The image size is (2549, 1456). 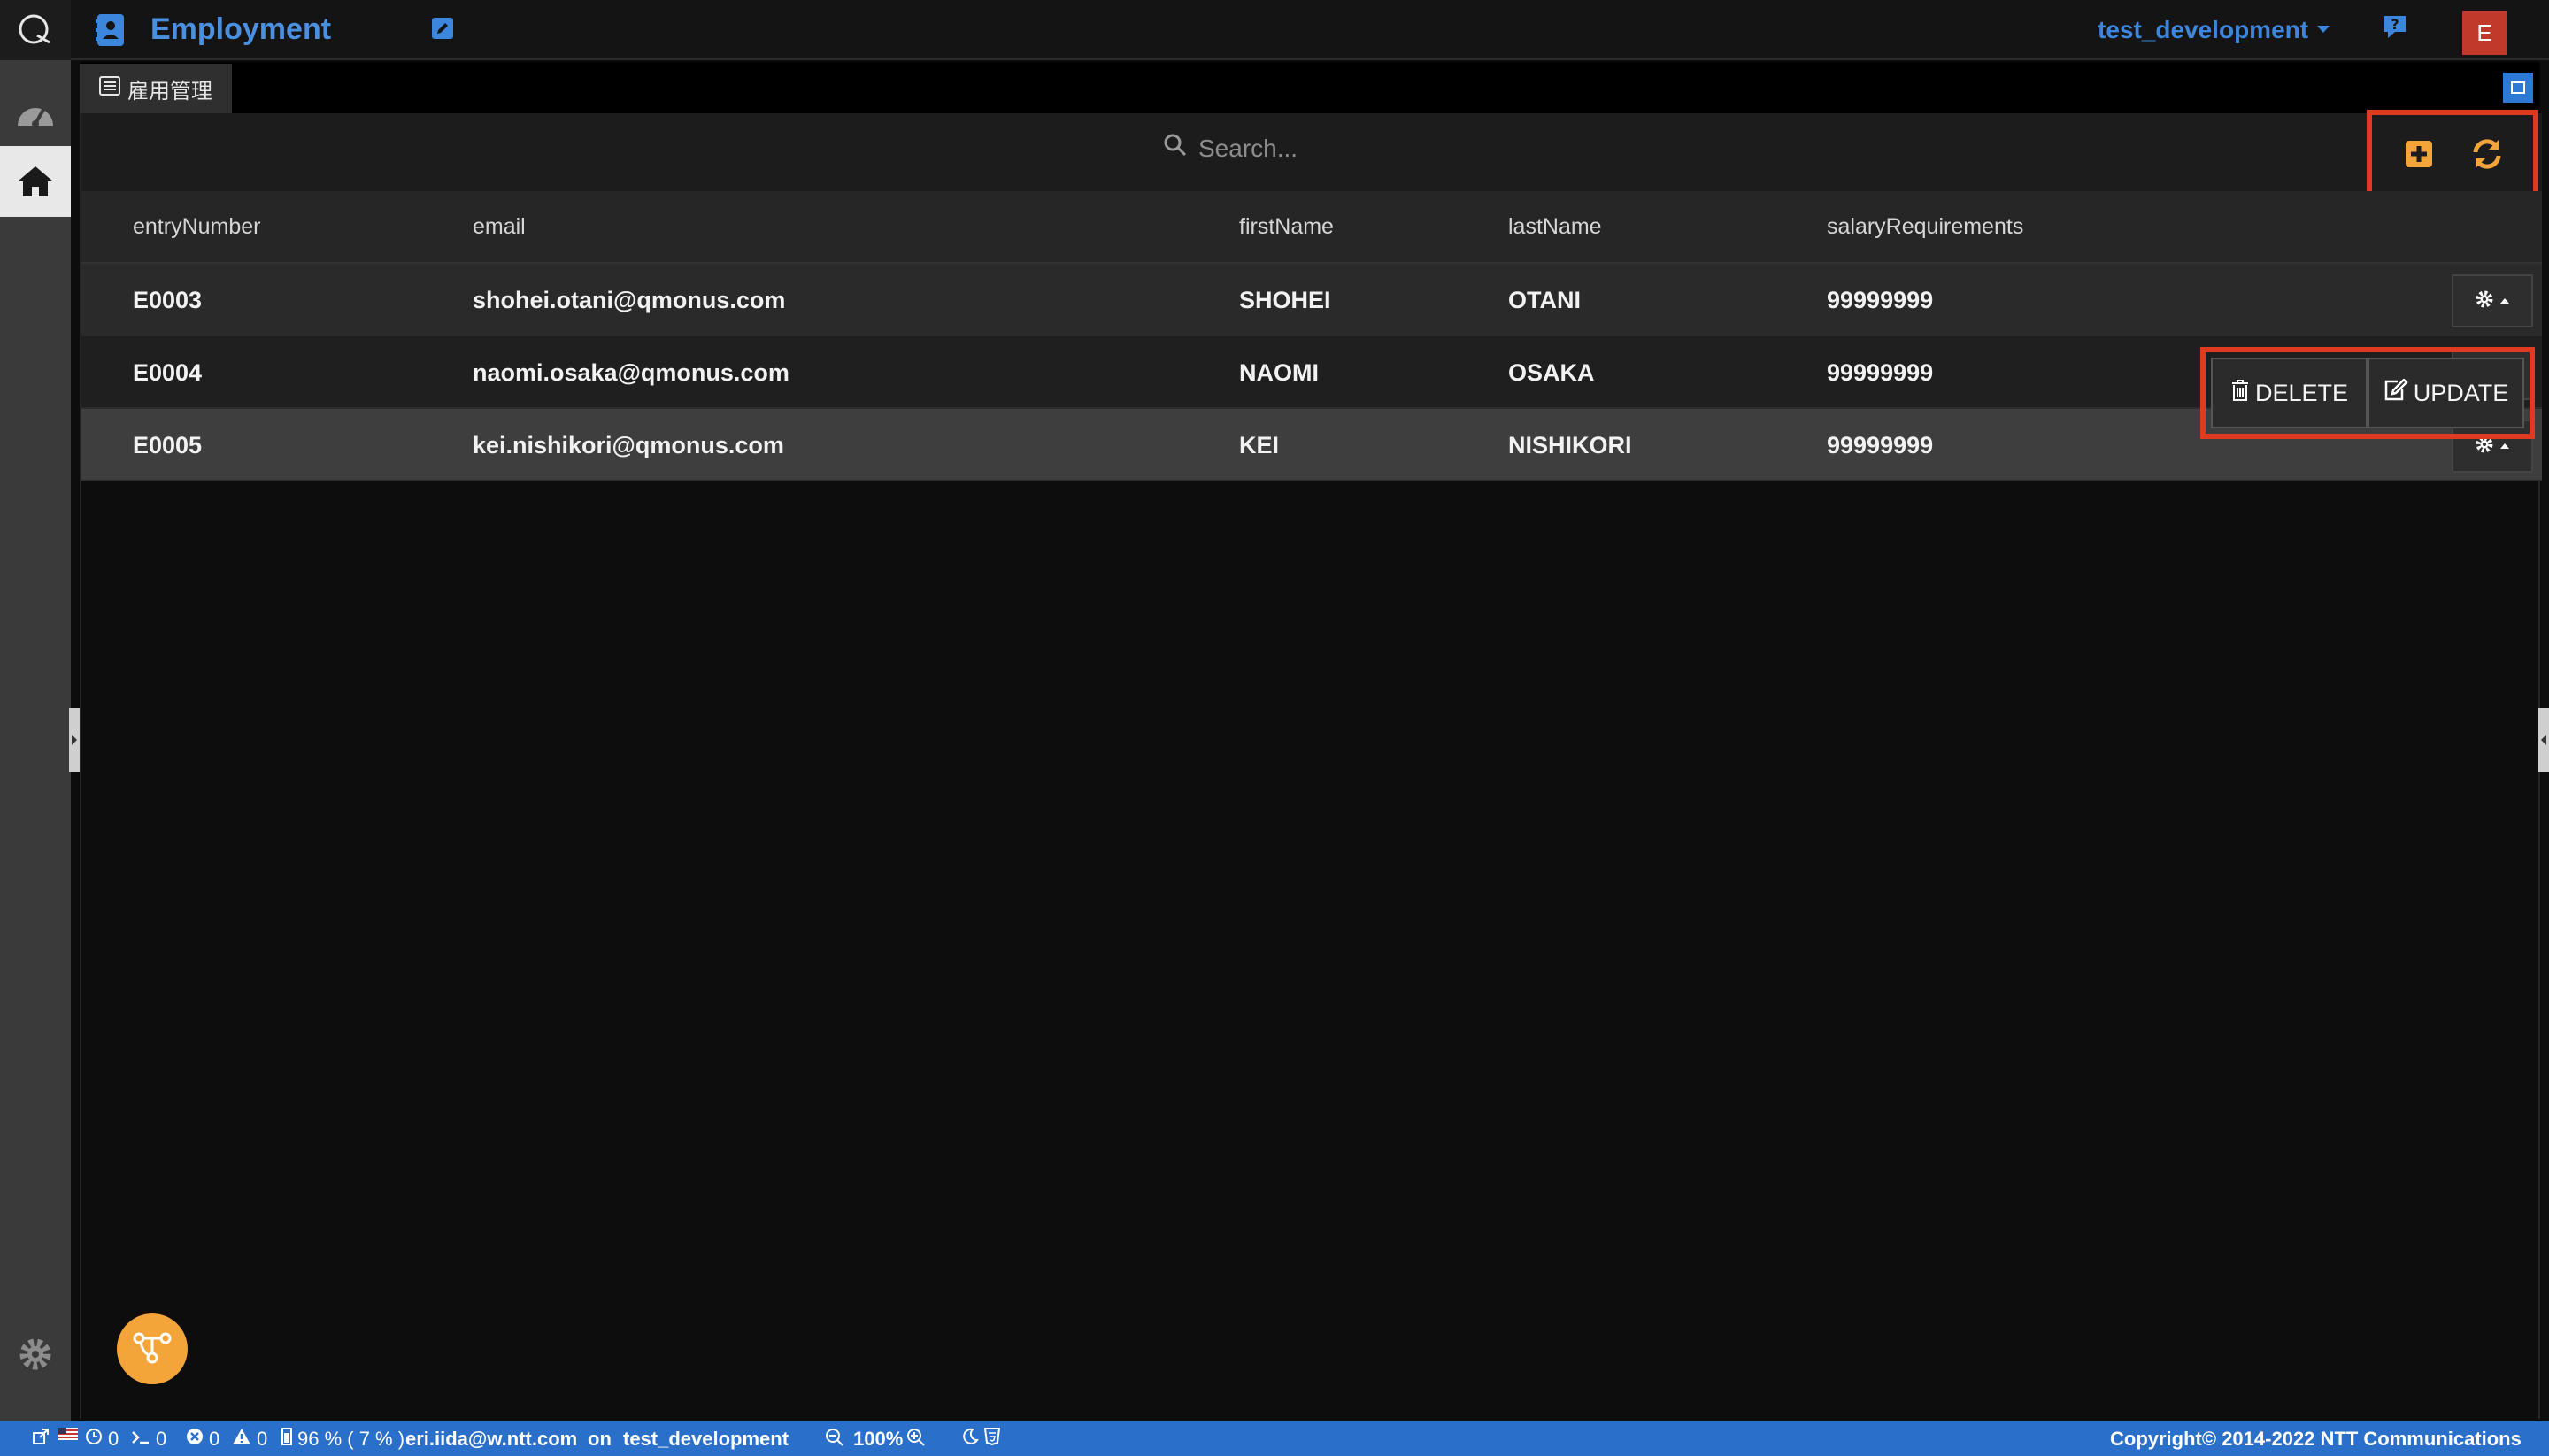 I want to click on search-icon, so click(x=1175, y=148).